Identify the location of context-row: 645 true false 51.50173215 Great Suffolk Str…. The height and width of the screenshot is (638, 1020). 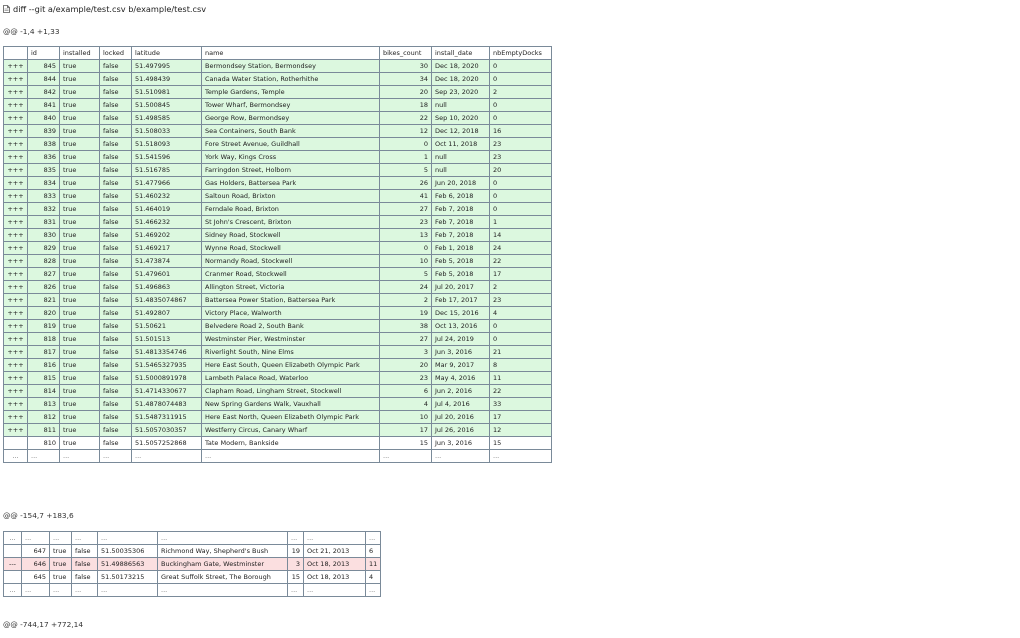
(192, 577).